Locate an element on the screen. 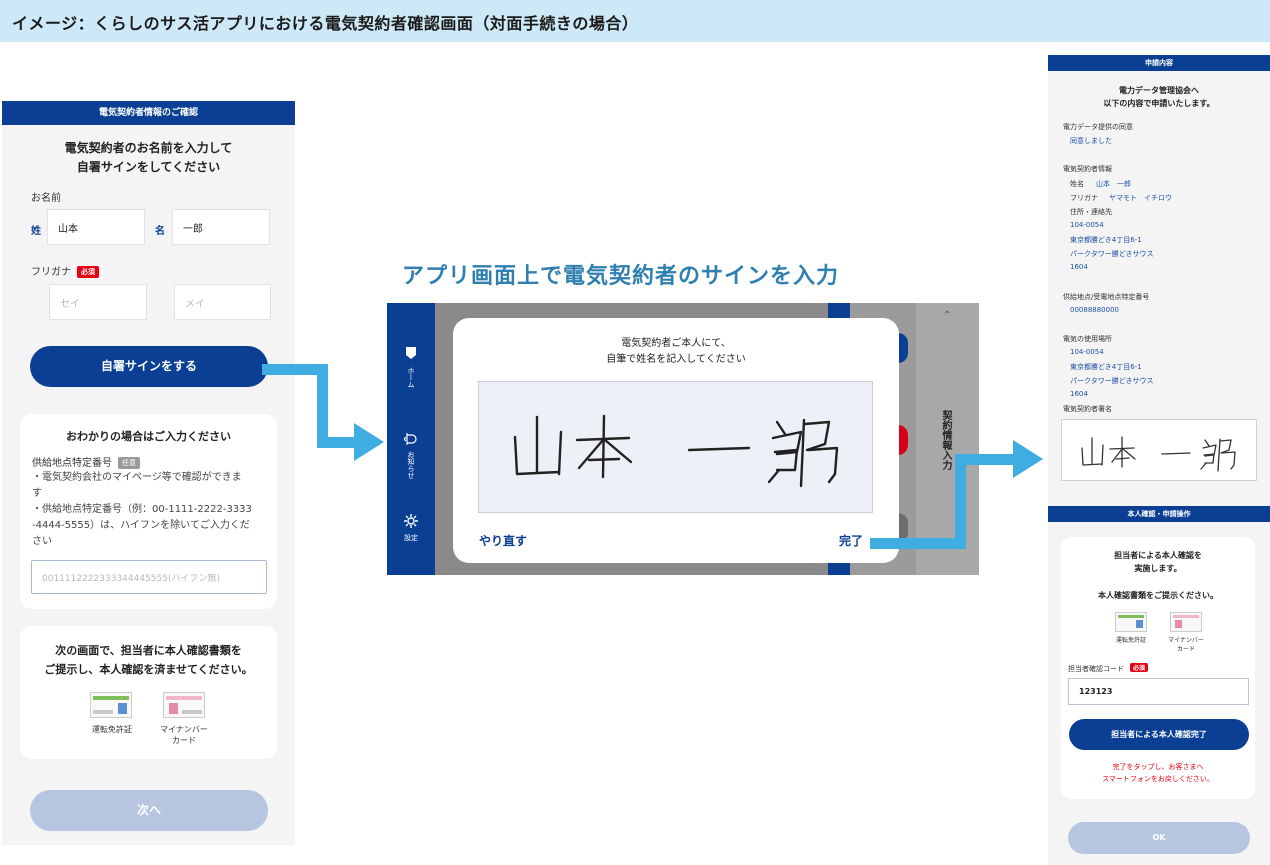 The height and width of the screenshot is (865, 1270). supply-number-label: 供給地点/受電地点特定番号 is located at coordinates (1106, 297).